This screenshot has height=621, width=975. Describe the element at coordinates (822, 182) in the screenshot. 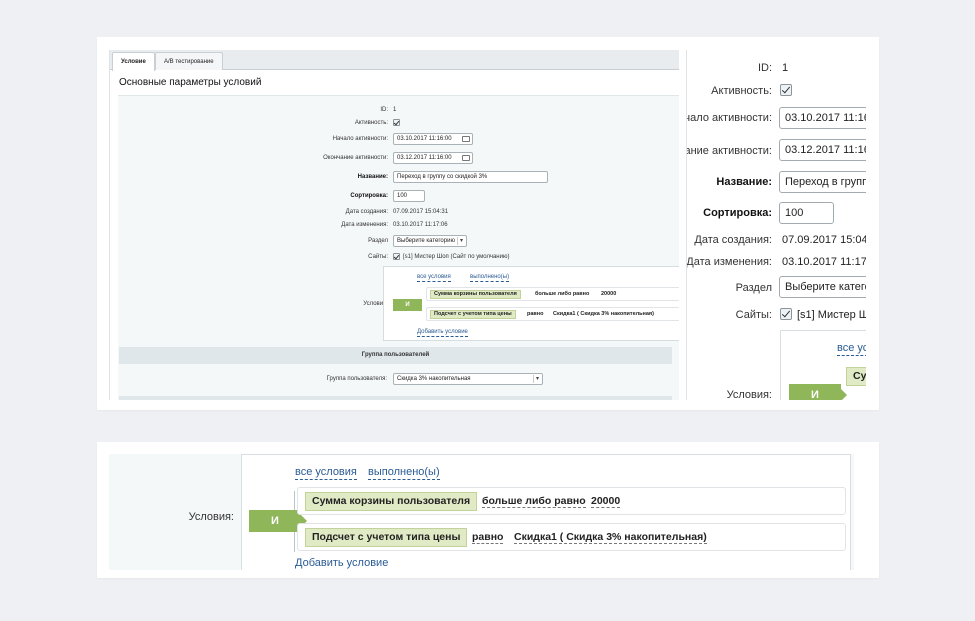

I see `name-input: Переход в группу` at that location.